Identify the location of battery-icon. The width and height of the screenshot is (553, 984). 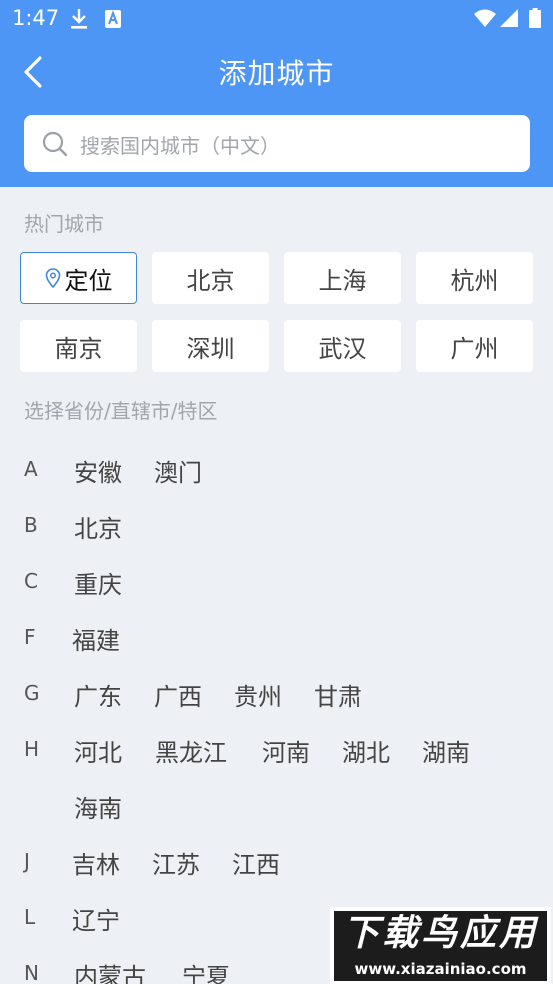
(535, 18).